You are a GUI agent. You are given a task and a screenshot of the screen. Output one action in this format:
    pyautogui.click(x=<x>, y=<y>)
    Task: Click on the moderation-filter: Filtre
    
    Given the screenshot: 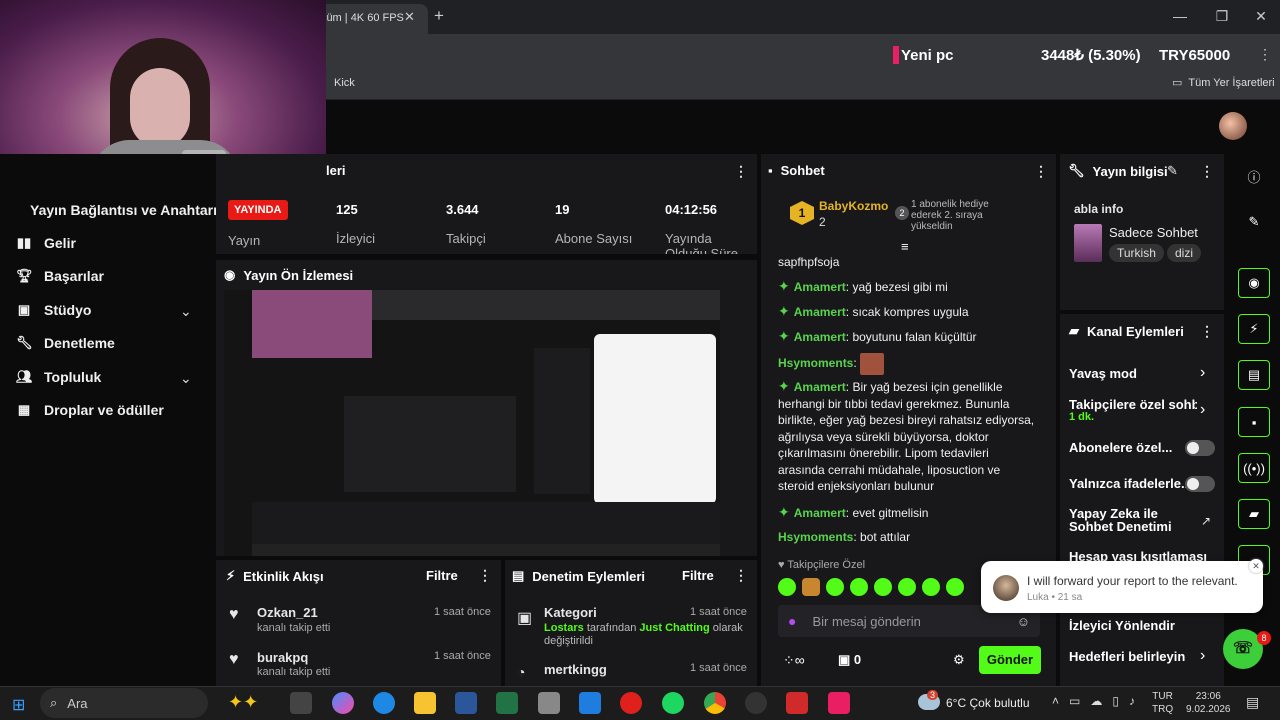 What is the action you would take?
    pyautogui.click(x=698, y=575)
    